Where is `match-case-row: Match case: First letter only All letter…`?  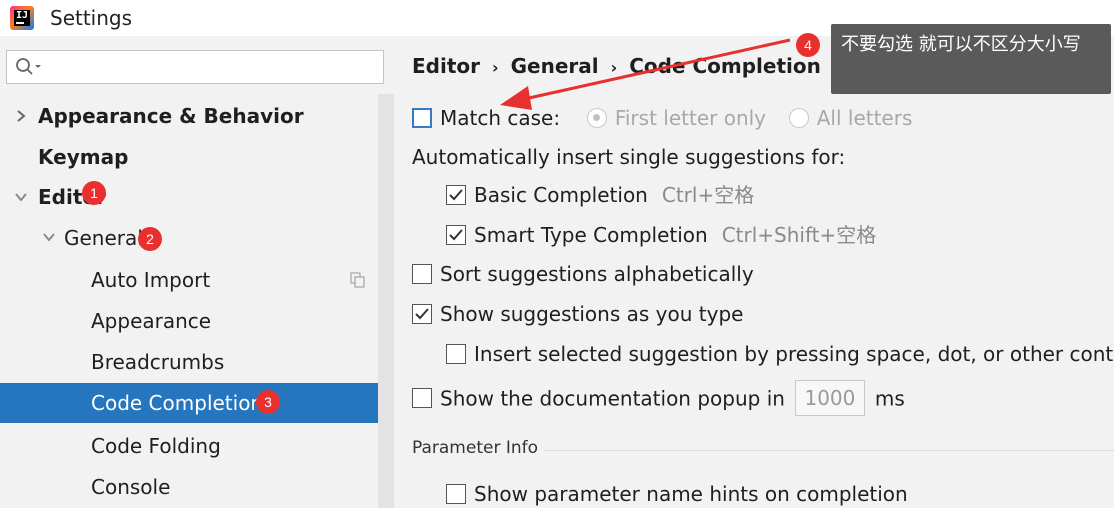
match-case-row: Match case: First letter only All letter… is located at coordinates (662, 118).